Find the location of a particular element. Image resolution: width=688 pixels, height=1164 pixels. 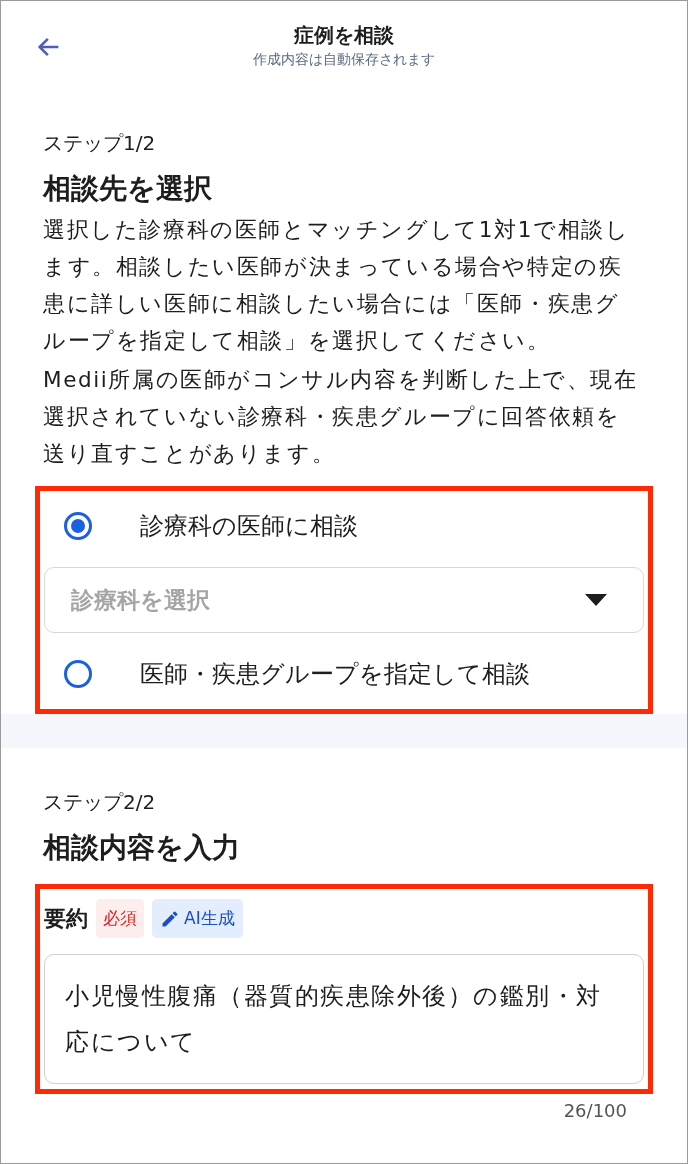

section-heading: 相談先を選択 is located at coordinates (127, 189).